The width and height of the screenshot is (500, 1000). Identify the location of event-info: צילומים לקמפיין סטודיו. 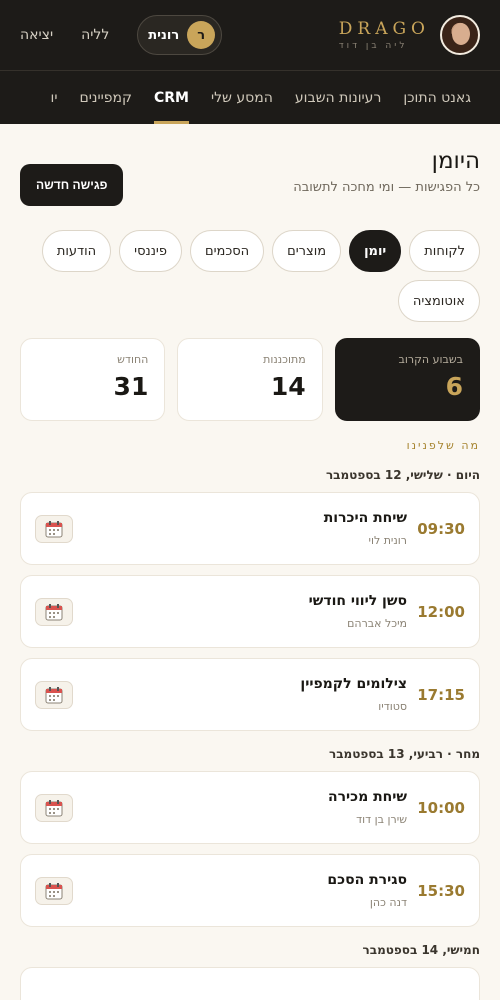
(240, 694).